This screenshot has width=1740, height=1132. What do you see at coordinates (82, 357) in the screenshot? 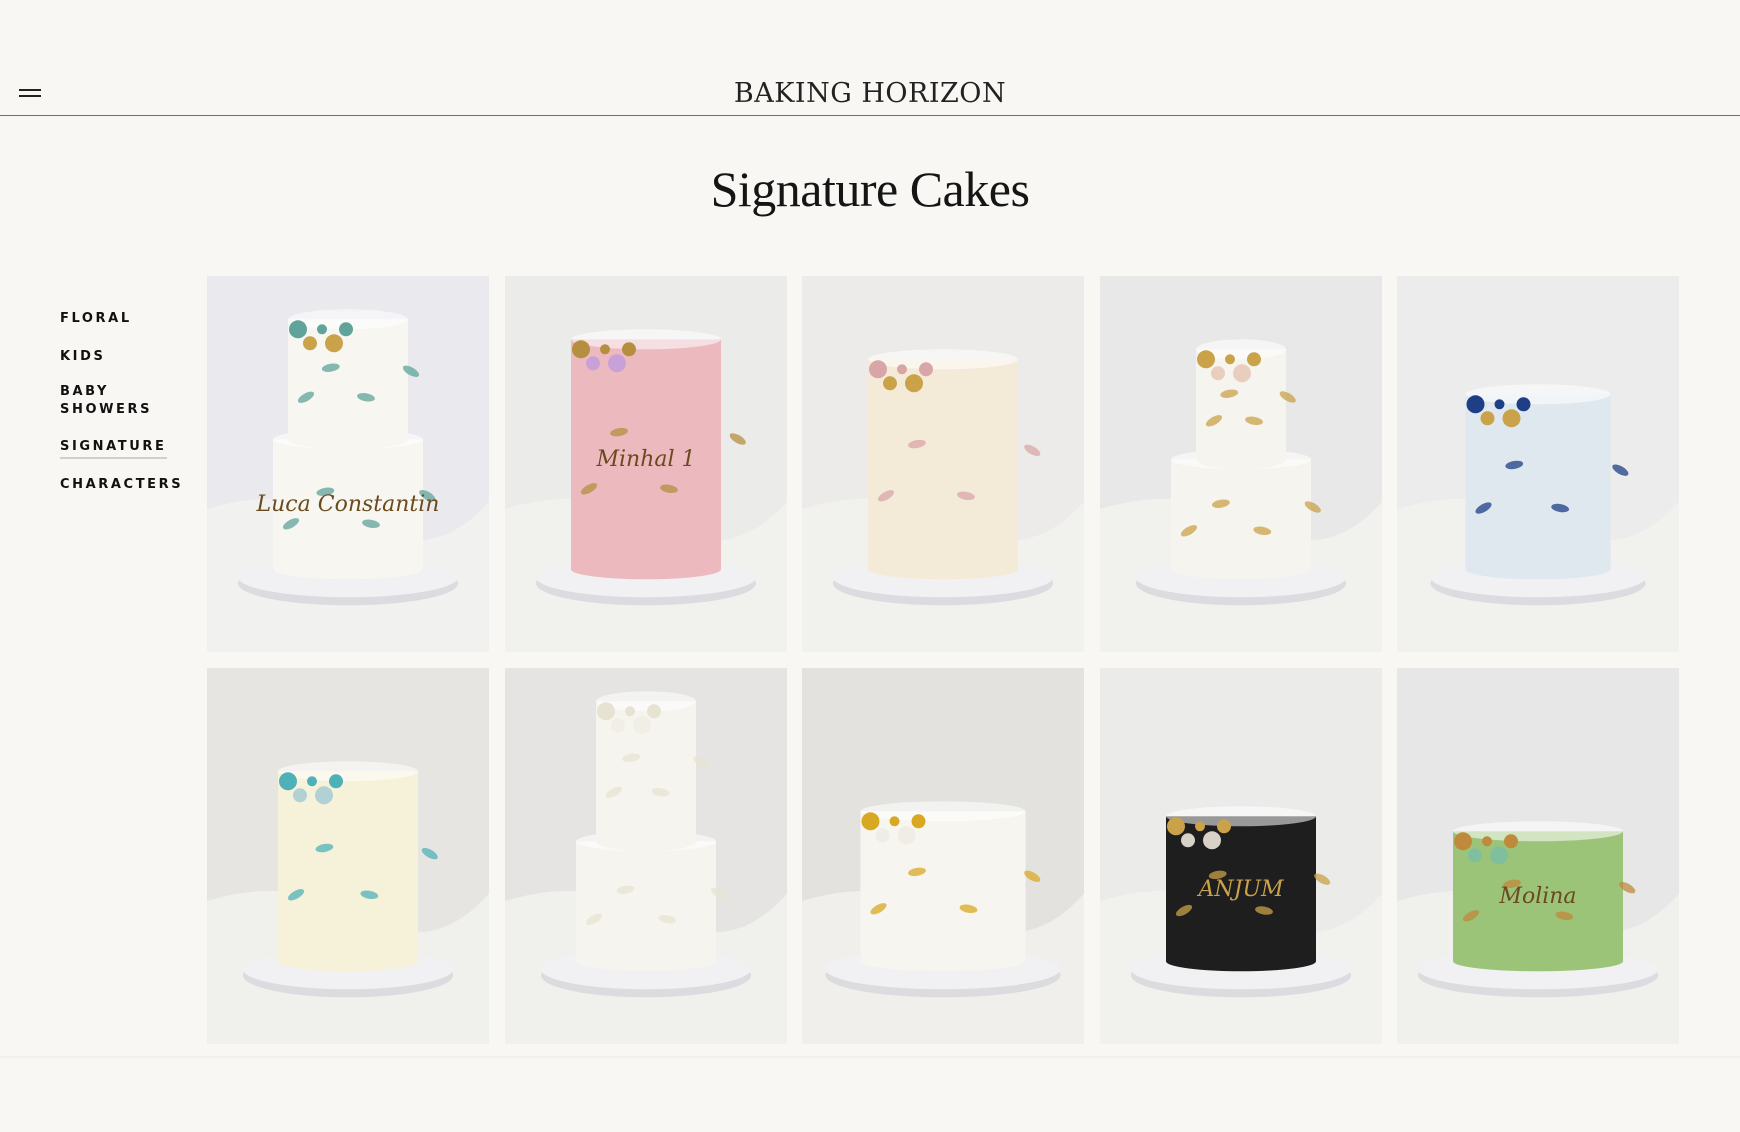
I see `nav-item-kids: KIDS` at bounding box center [82, 357].